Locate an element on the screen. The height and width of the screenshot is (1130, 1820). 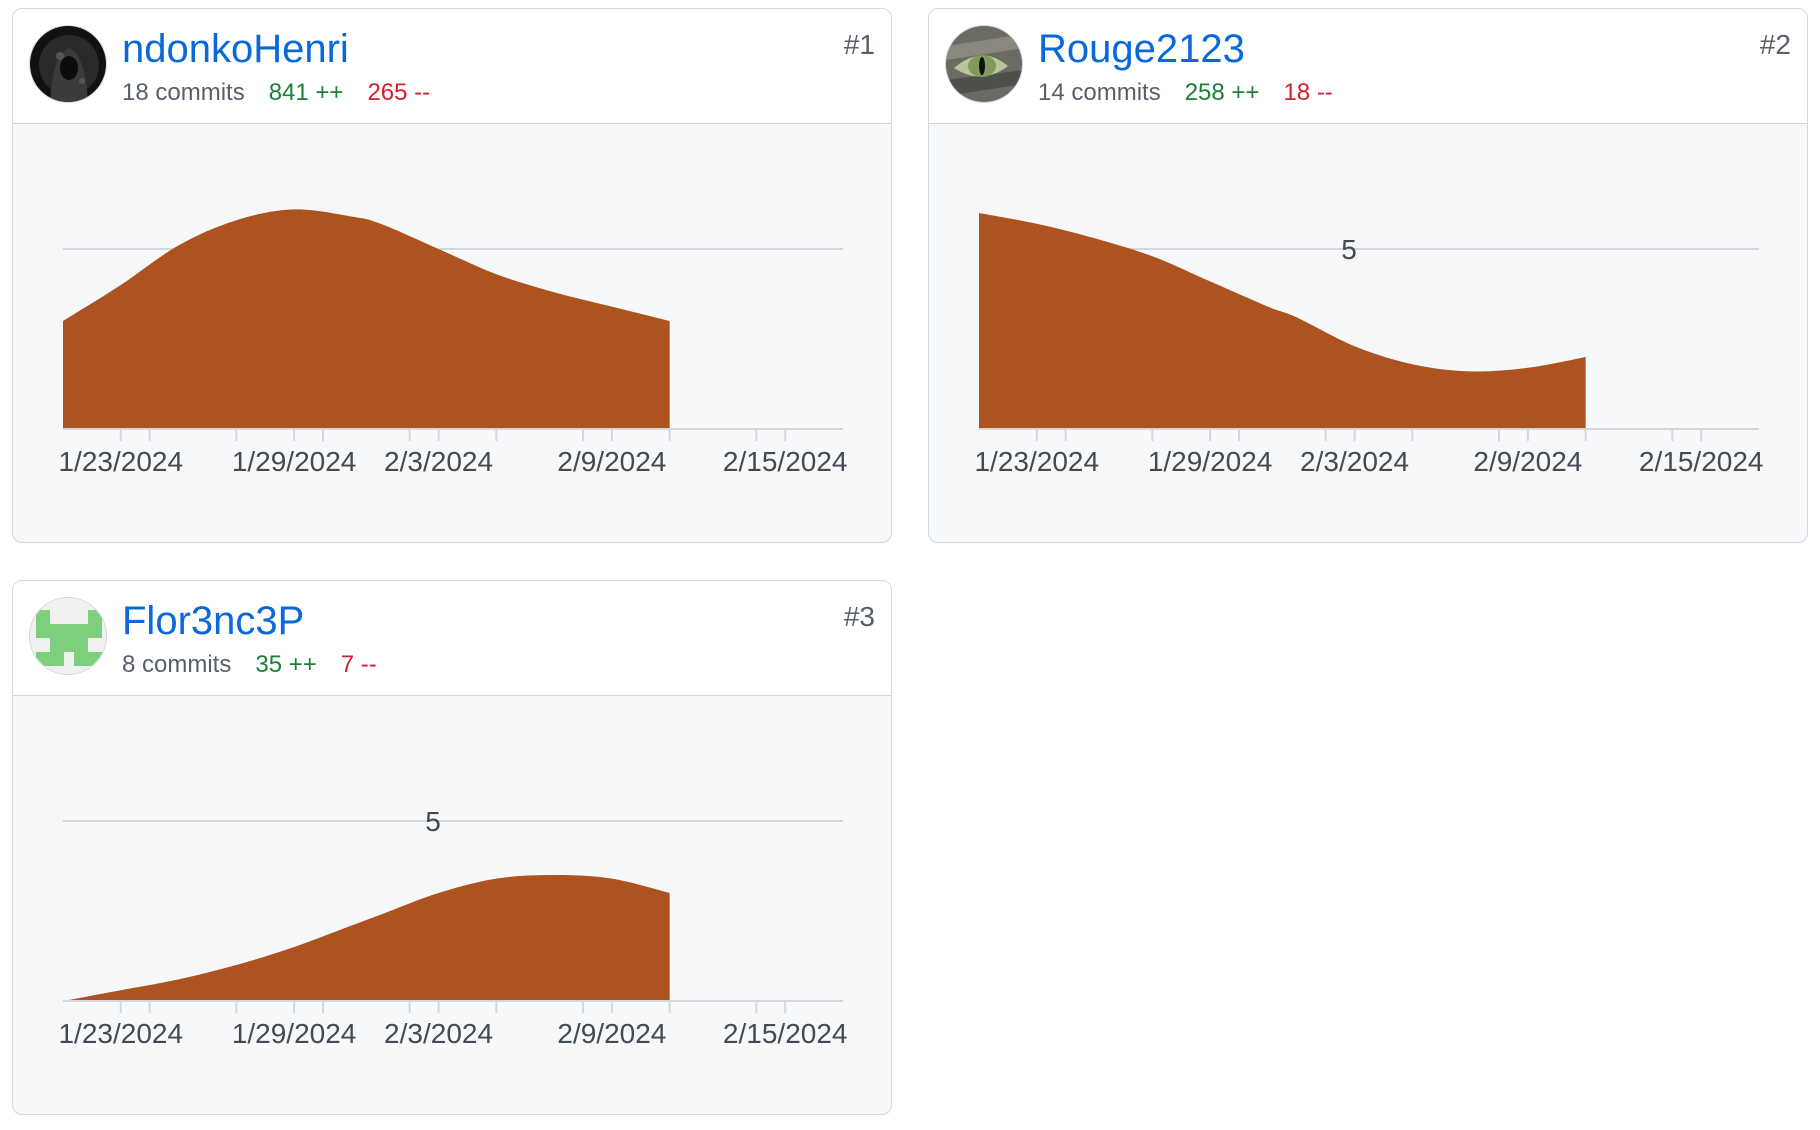
card-header: Flor3nc3P 8 commits 35 ++ 7 -- #3 is located at coordinates (452, 638).